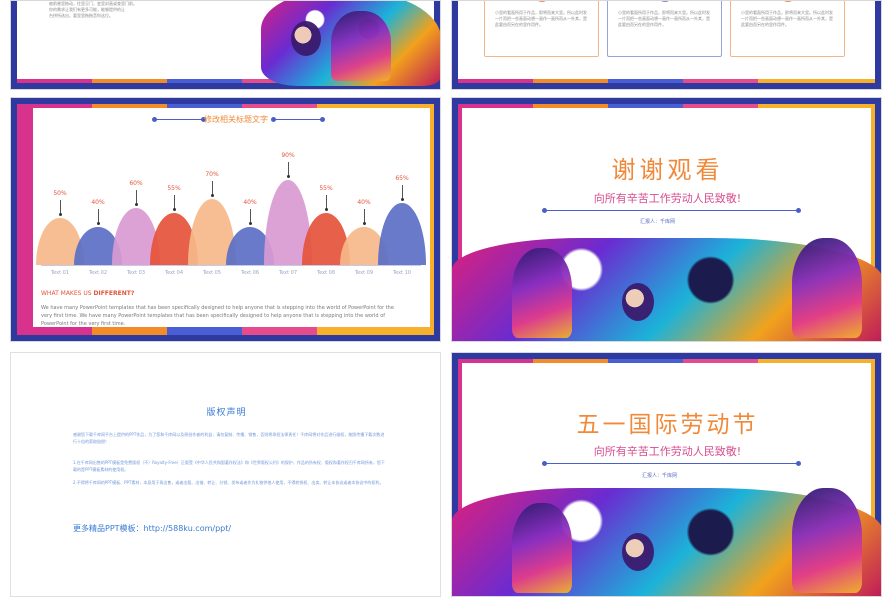 The image size is (892, 600). Describe the element at coordinates (60, 193) in the screenshot. I see `value-label: 50%` at that location.